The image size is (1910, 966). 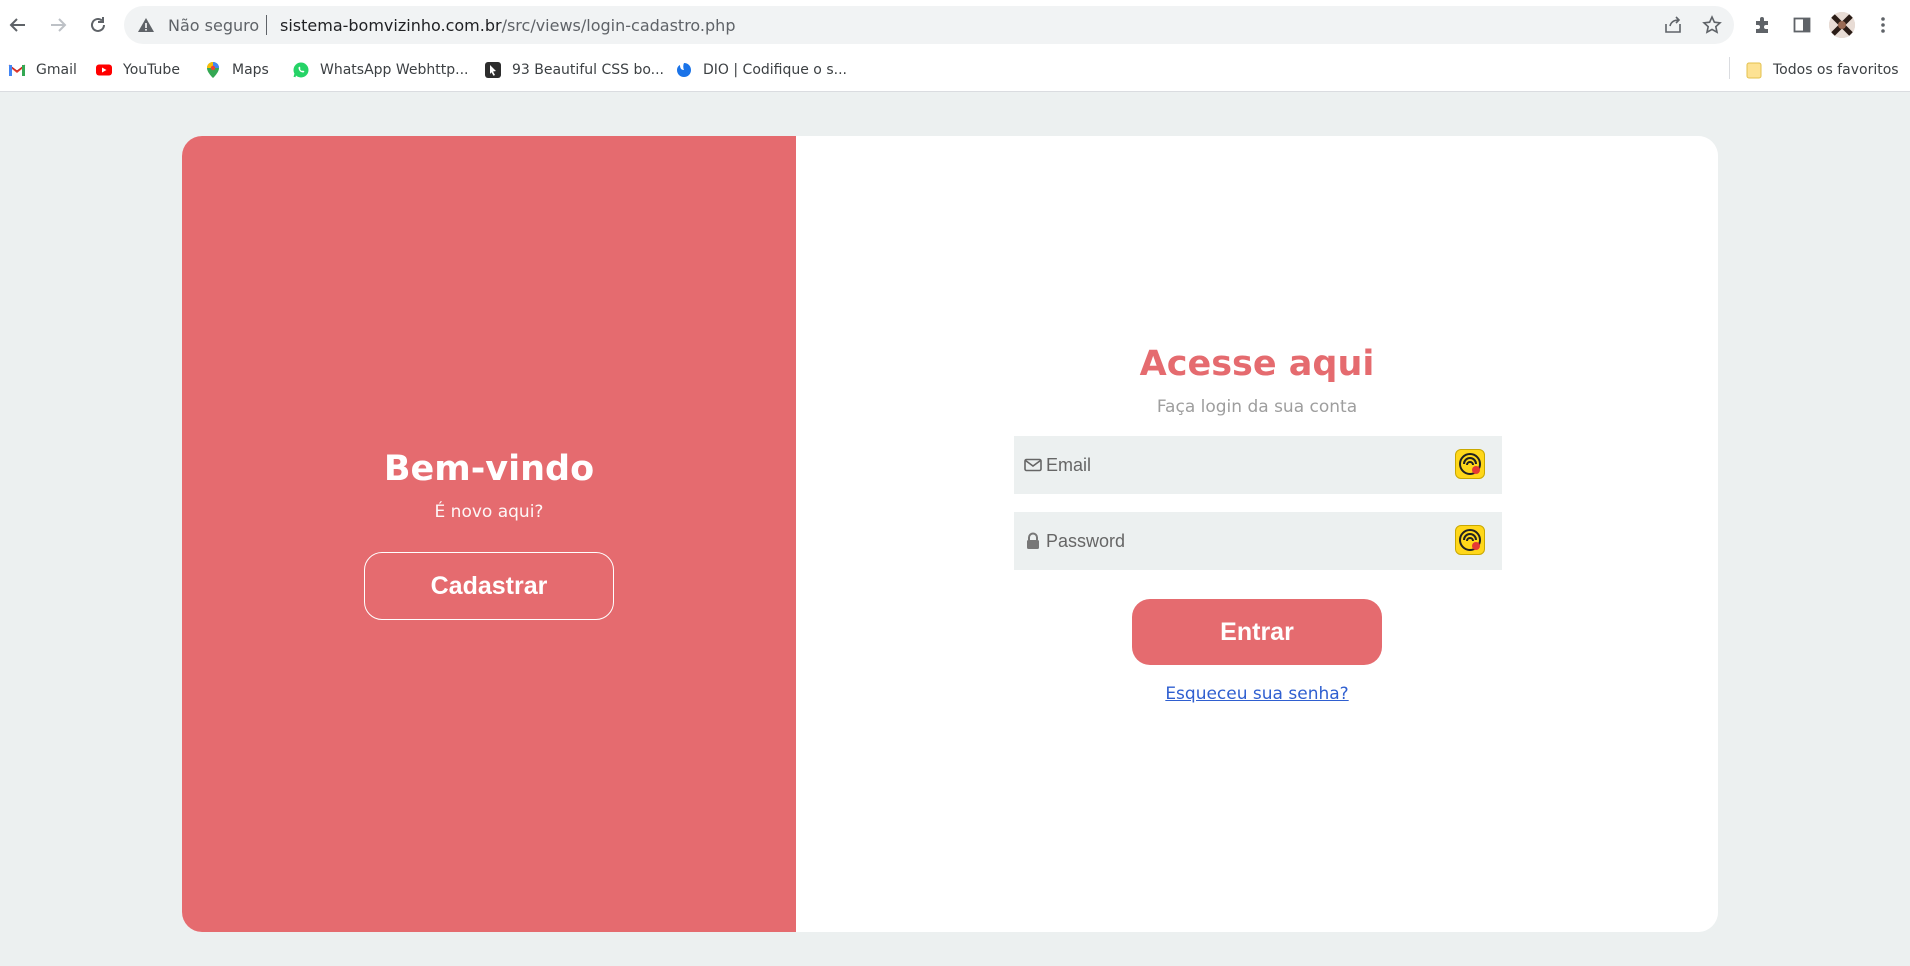 I want to click on security-label: Não seguro, so click(x=213, y=25).